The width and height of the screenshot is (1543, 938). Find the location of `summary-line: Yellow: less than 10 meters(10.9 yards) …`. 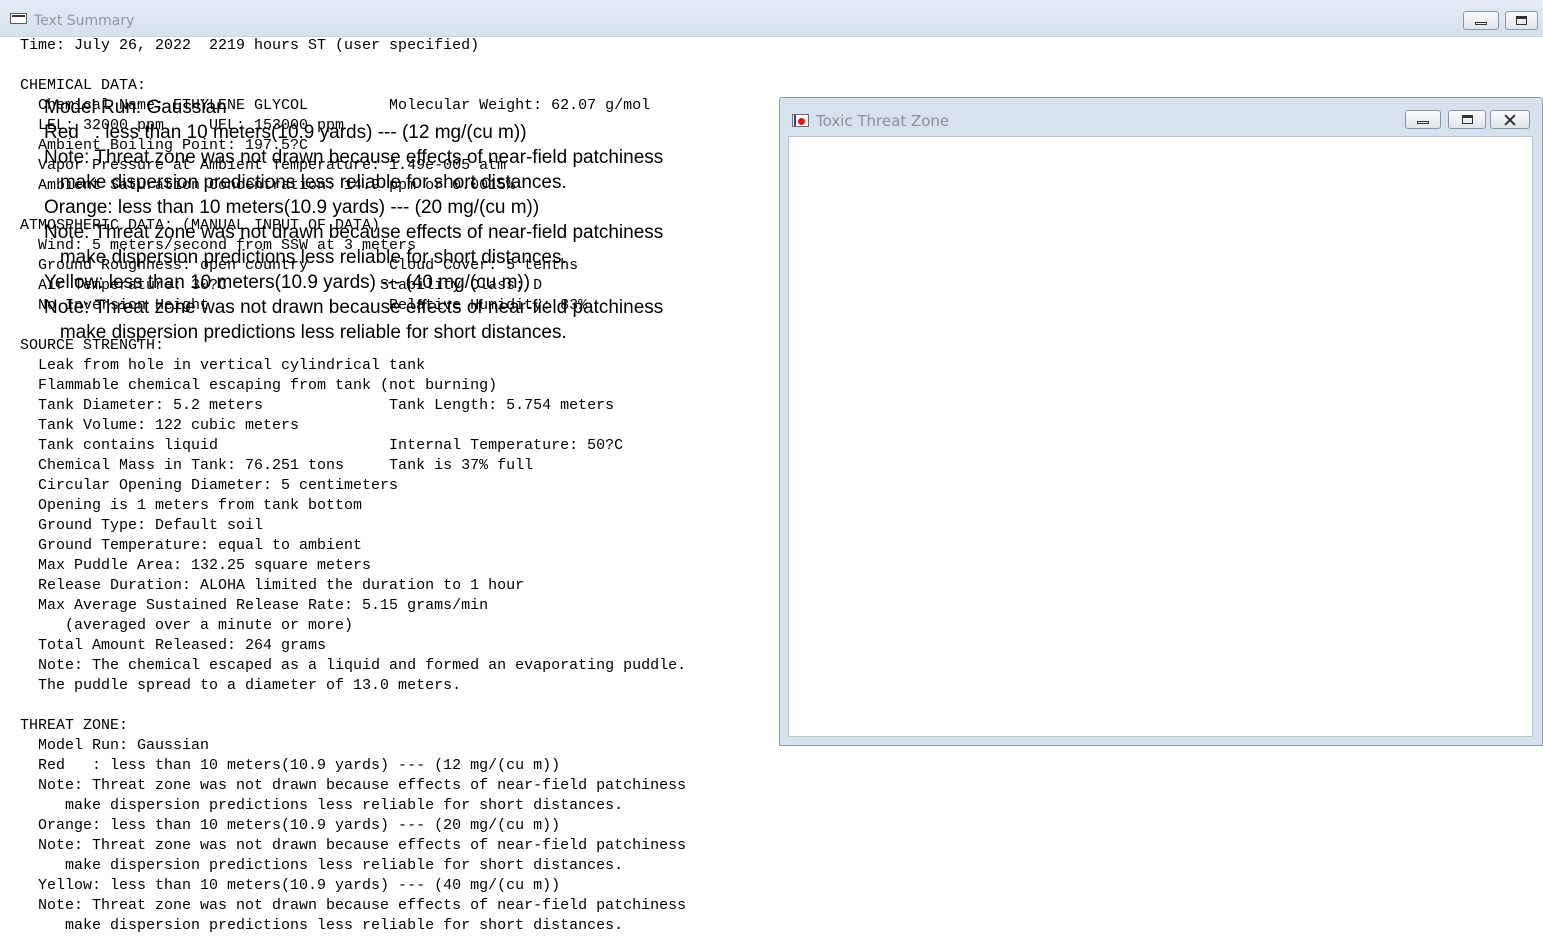

summary-line: Yellow: less than 10 meters(10.9 yards) … is located at coordinates (290, 885).